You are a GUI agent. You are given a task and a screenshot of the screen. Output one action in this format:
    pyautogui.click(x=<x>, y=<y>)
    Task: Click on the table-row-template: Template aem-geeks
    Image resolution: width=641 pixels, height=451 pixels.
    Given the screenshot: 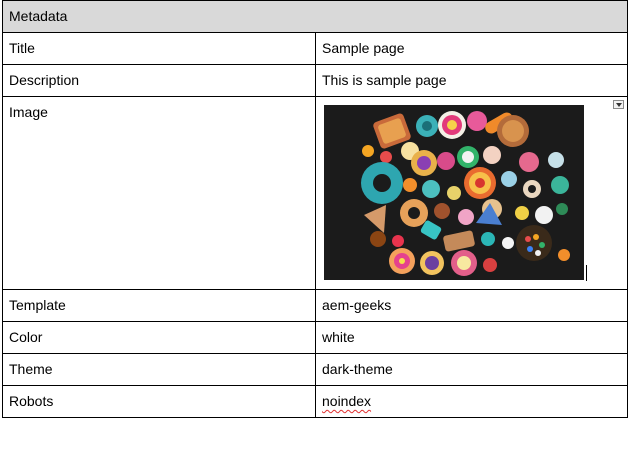 What is the action you would take?
    pyautogui.click(x=315, y=305)
    